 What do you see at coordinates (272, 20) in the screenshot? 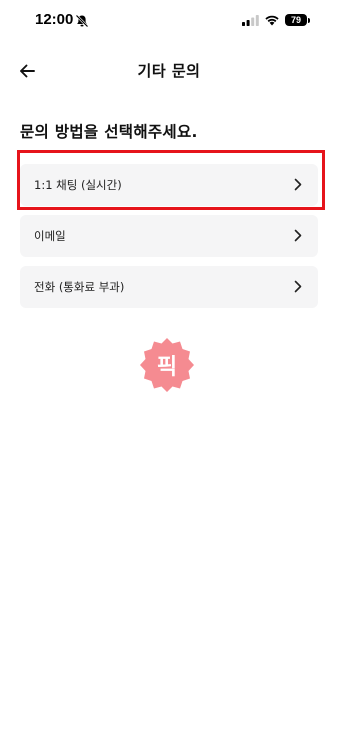
I see `wifi-icon` at bounding box center [272, 20].